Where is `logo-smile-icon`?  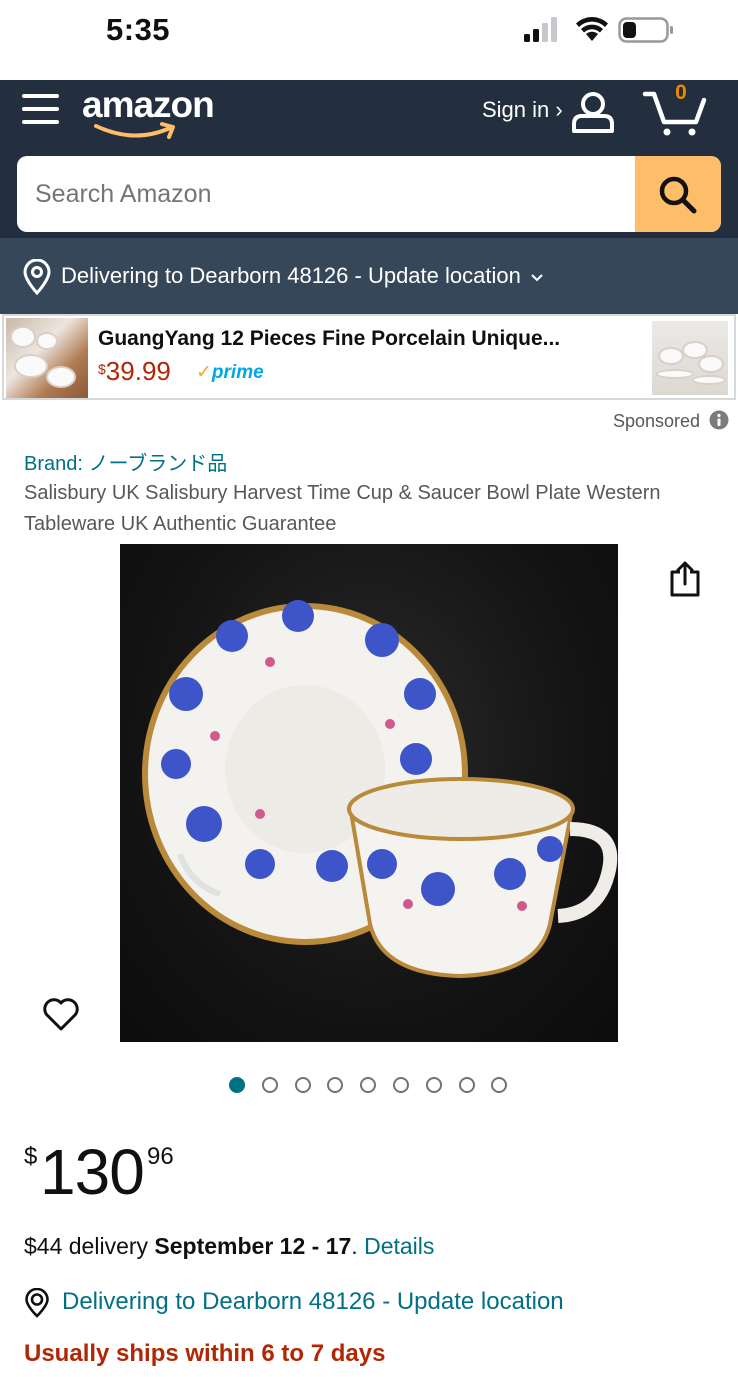 logo-smile-icon is located at coordinates (134, 130).